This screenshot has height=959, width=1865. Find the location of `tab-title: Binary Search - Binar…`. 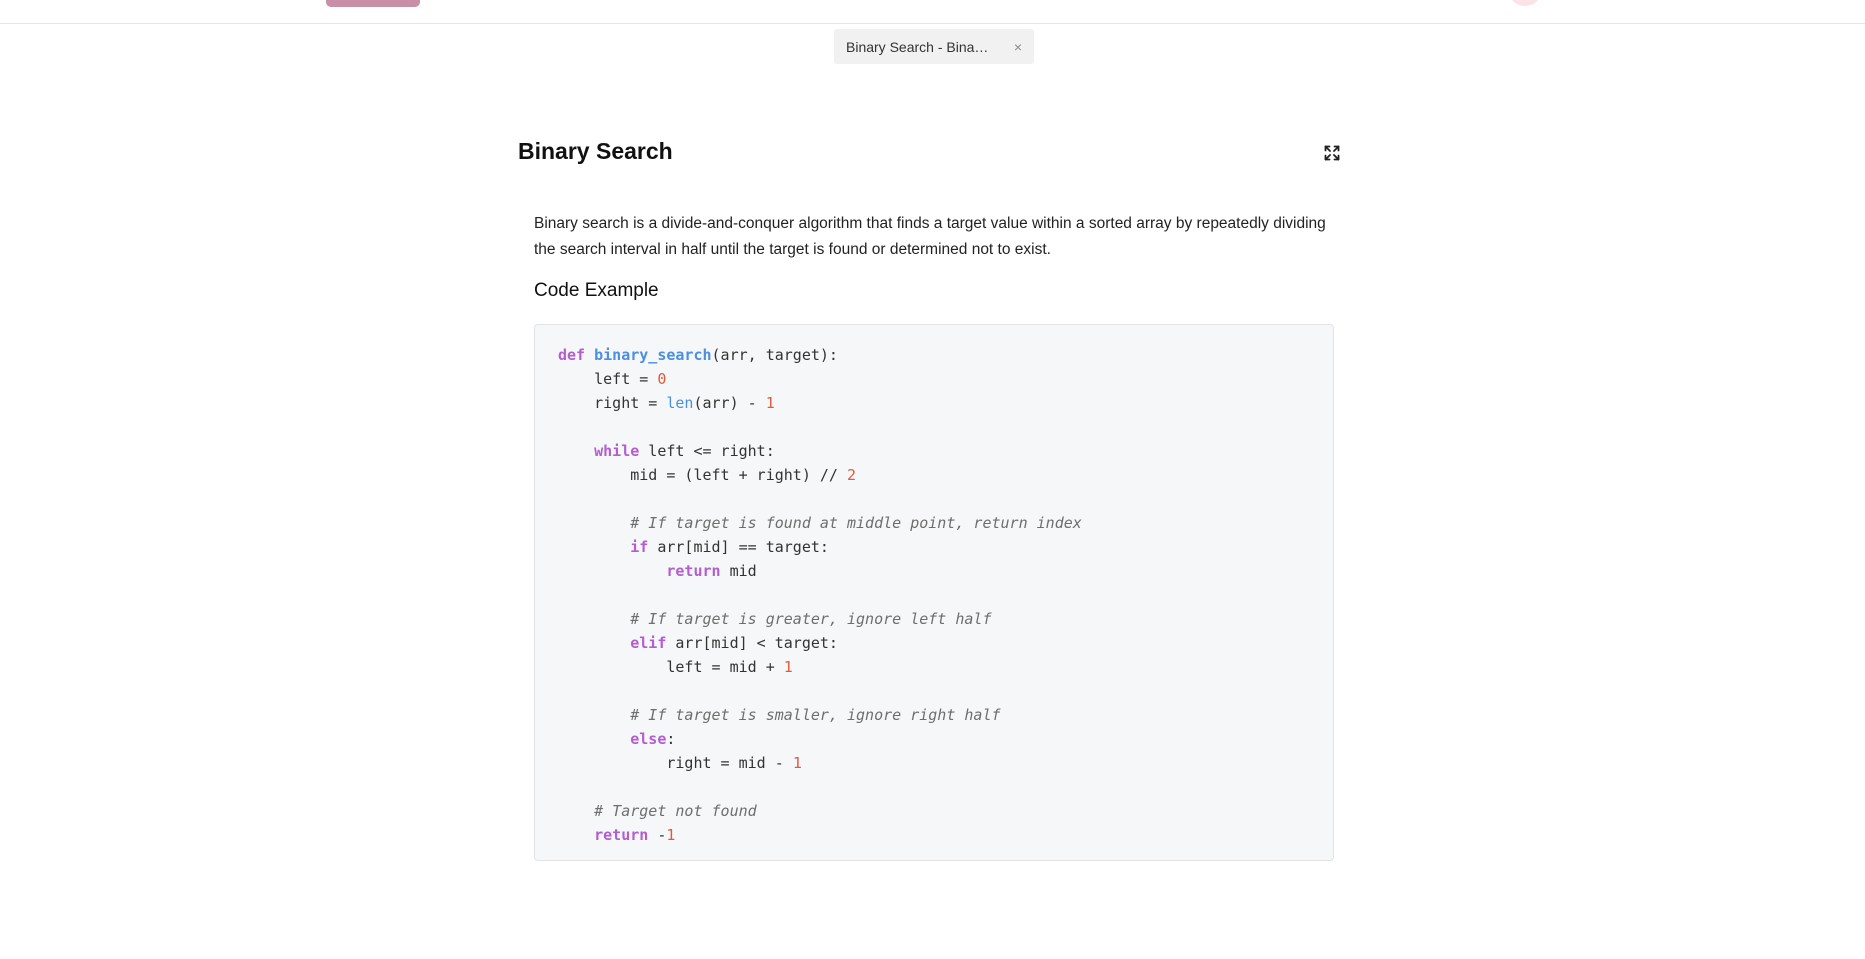

tab-title: Binary Search - Binar… is located at coordinates (918, 46).